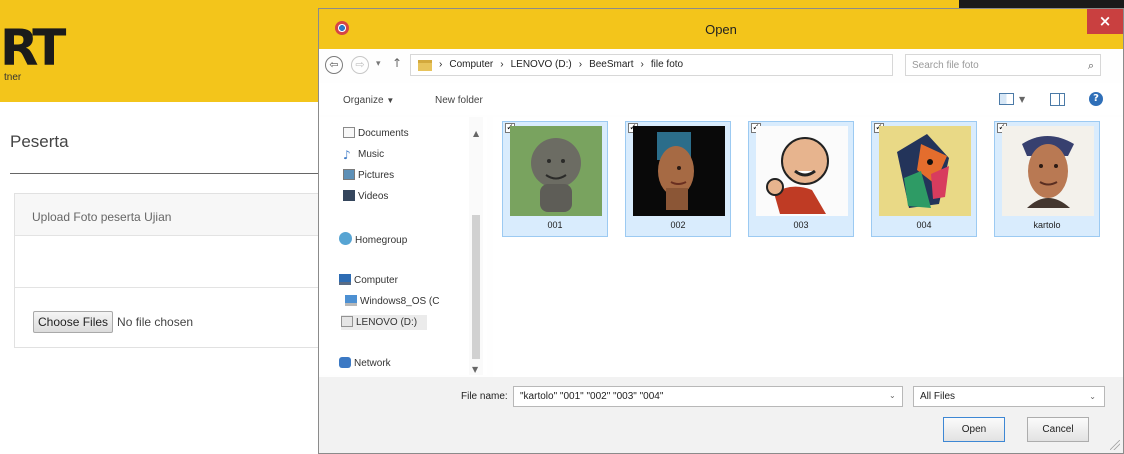 The height and width of the screenshot is (454, 1124). I want to click on nav-item-label: Pictures, so click(376, 175).